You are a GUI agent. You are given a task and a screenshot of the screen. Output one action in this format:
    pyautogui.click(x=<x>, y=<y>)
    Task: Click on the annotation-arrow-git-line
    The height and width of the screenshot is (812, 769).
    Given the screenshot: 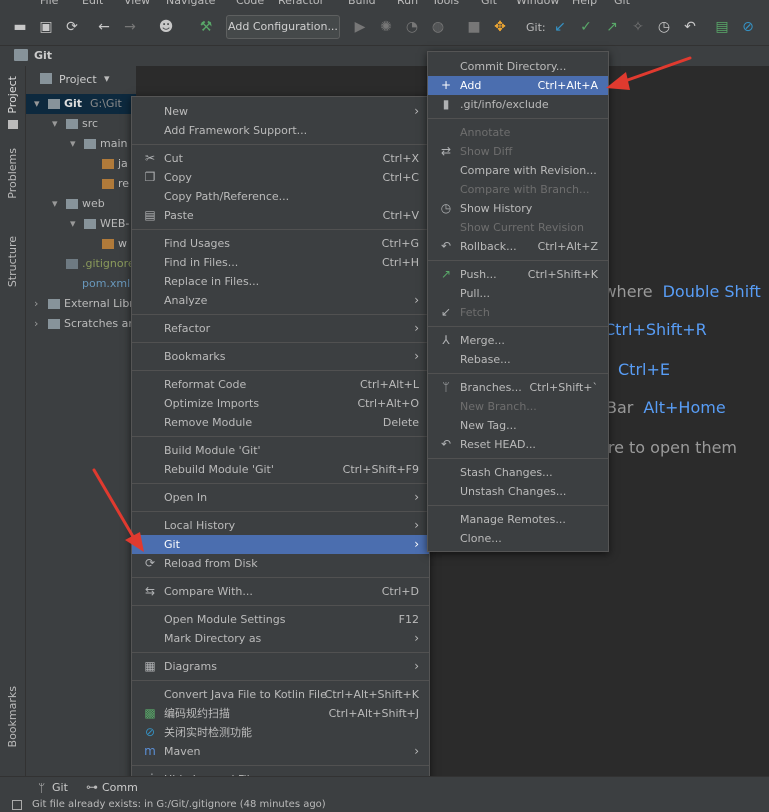 What is the action you would take?
    pyautogui.click(x=114, y=505)
    